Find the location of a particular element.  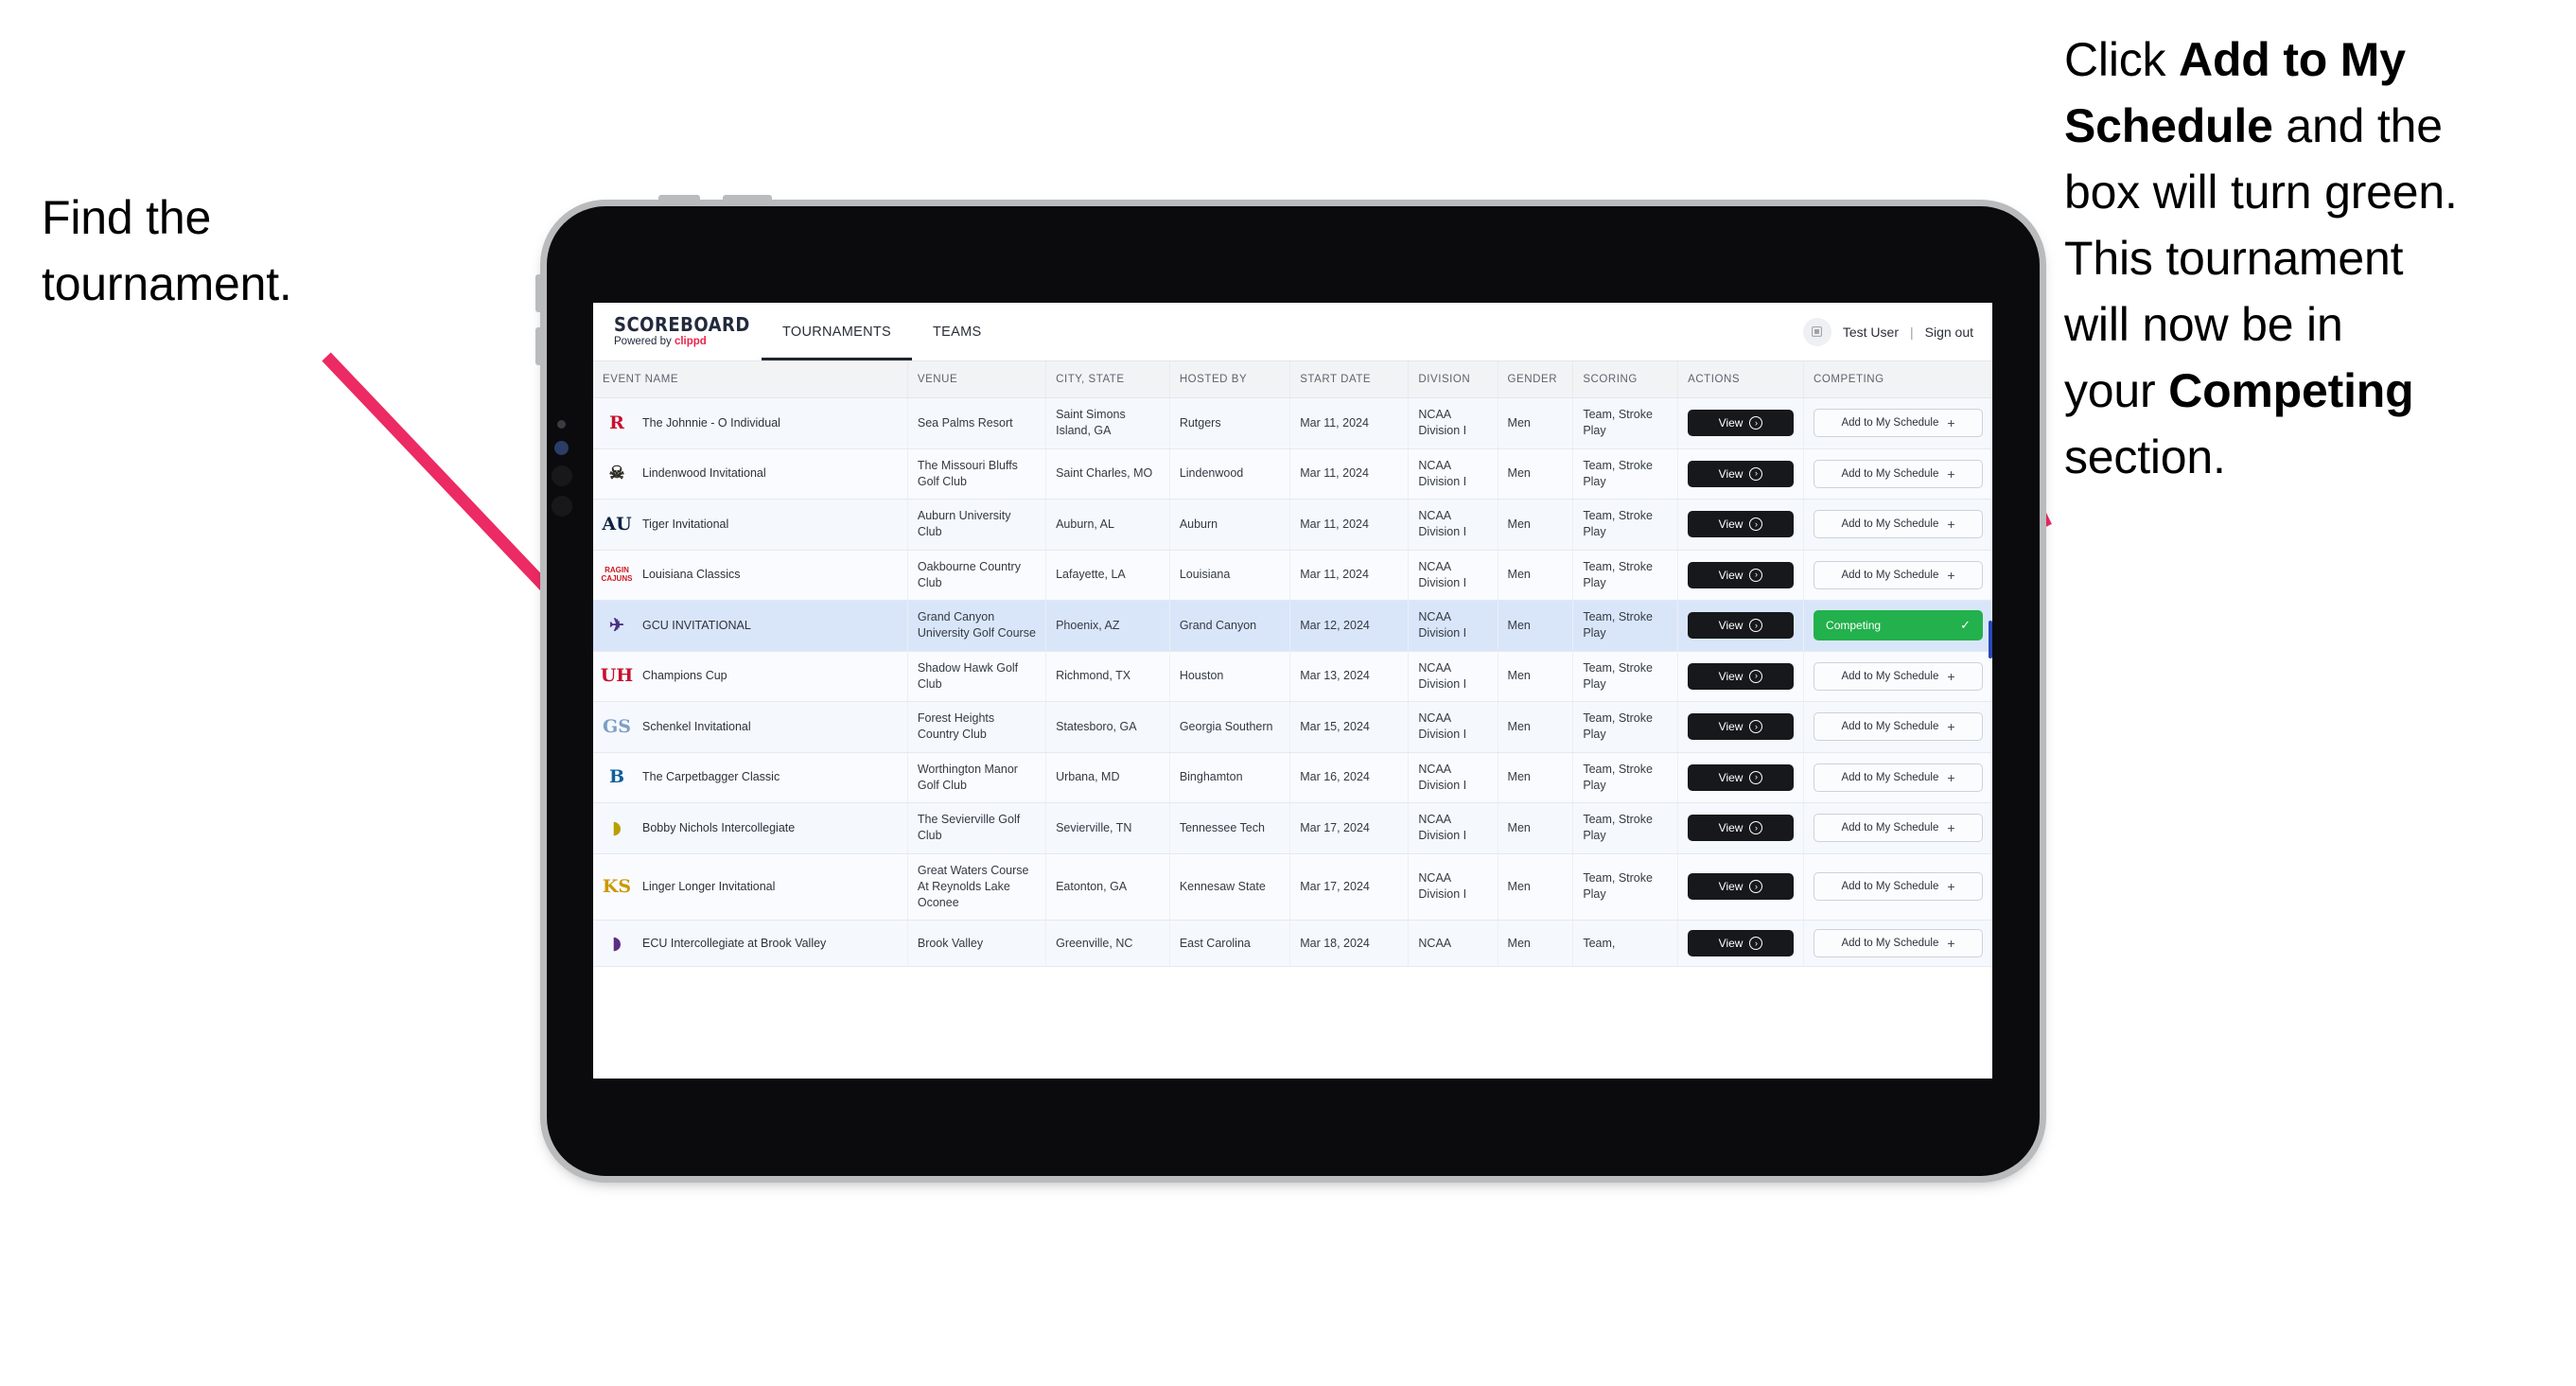

cell-hosted-by: Lindenwood is located at coordinates (1230, 474).